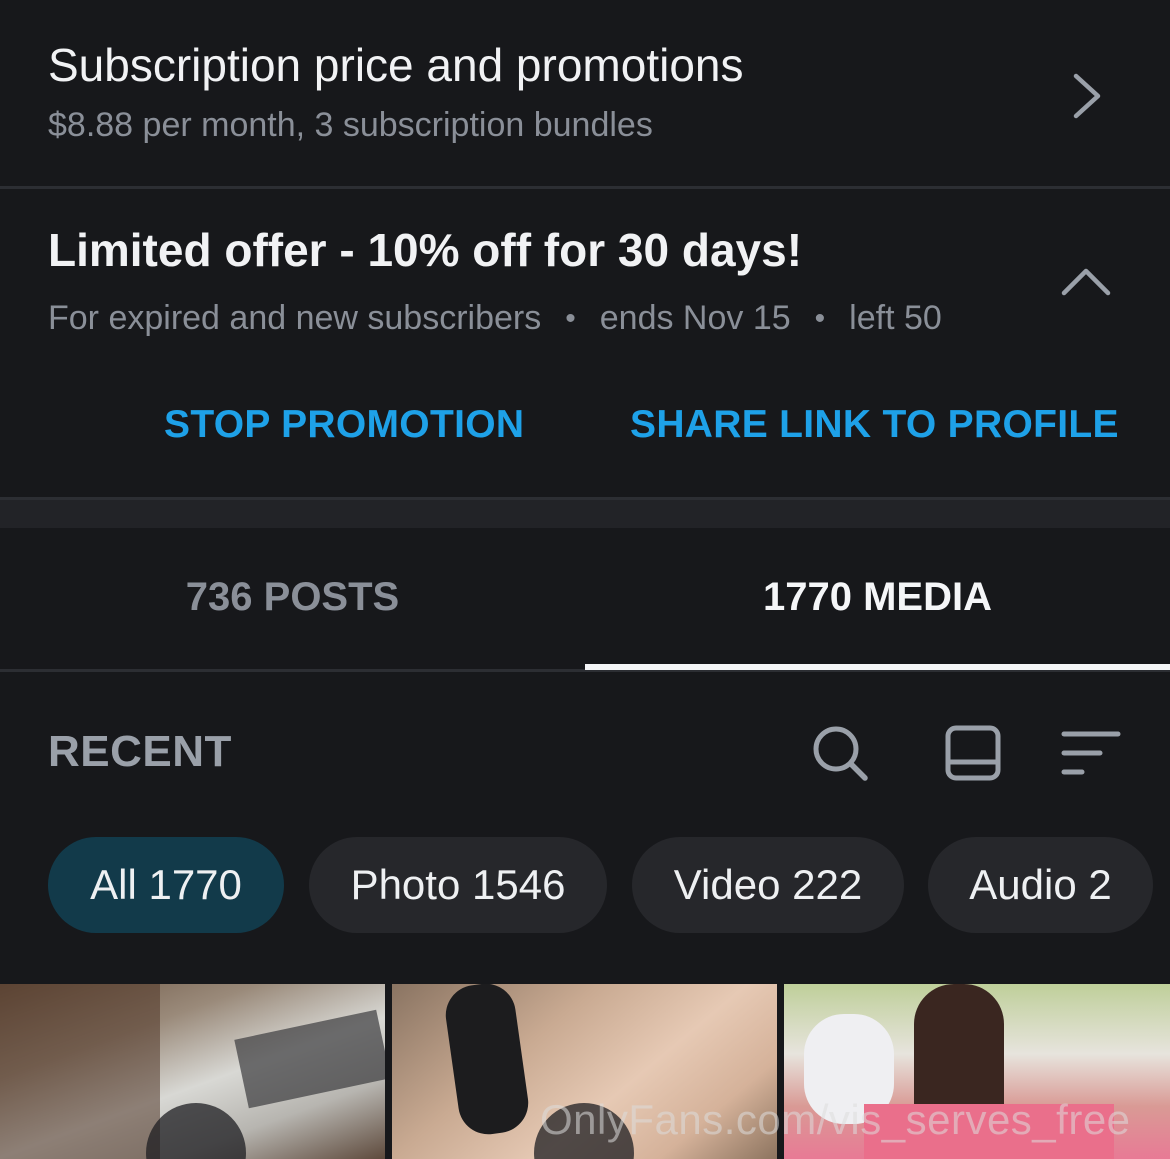 This screenshot has height=1159, width=1170. I want to click on promotion-actions: STOP PROMOTION SHARE LINK TO PROFILE, so click(585, 428).